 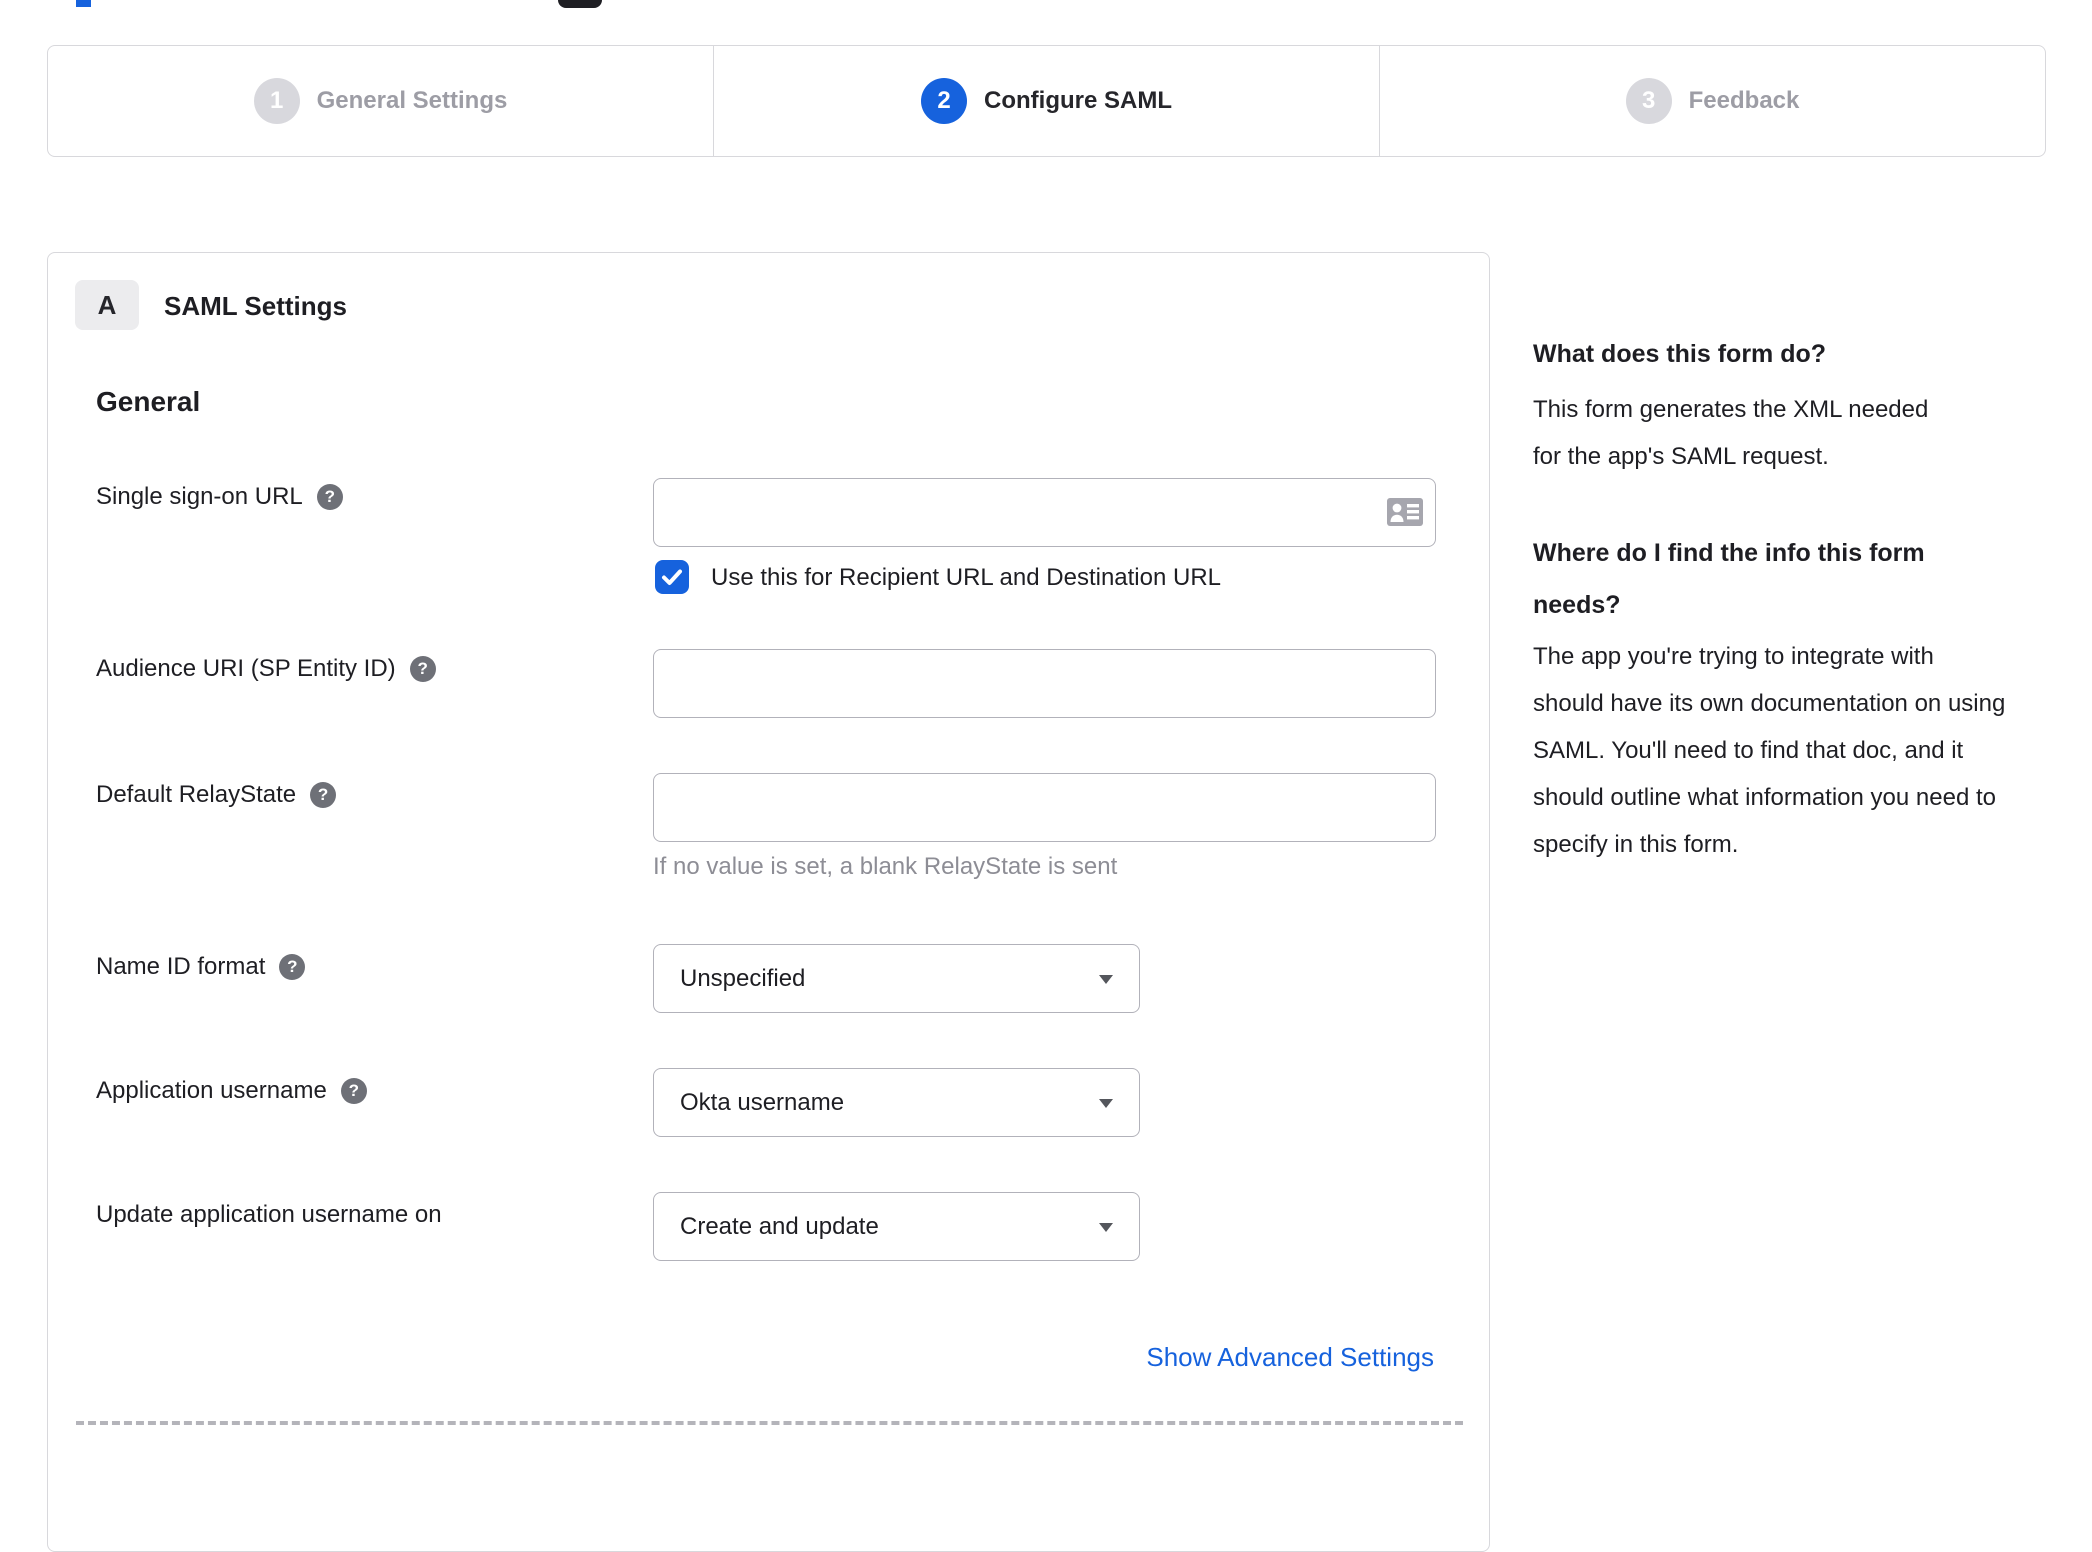 I want to click on relaystate-help-icon: ?, so click(x=323, y=795).